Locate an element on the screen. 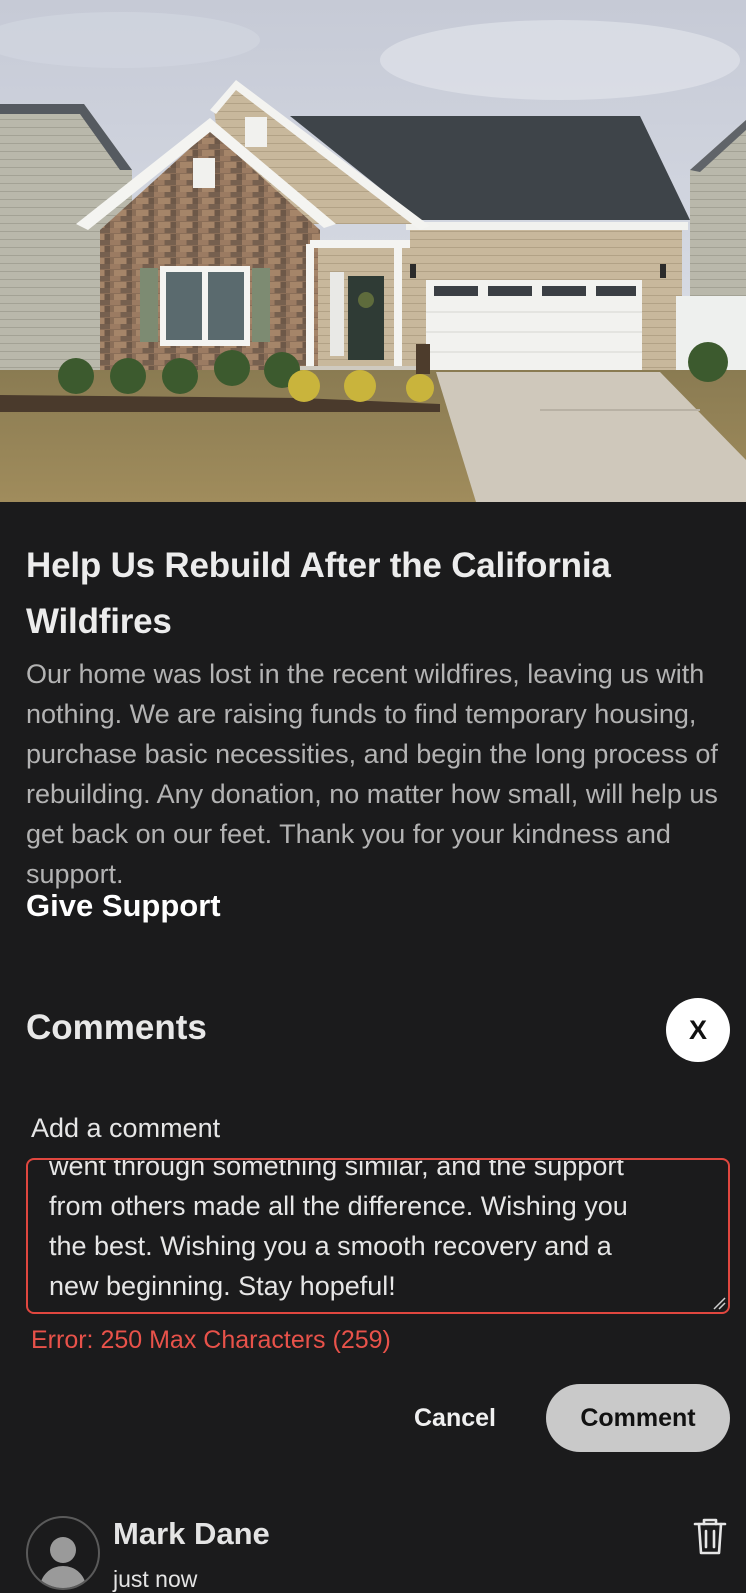 The image size is (746, 1593). give-support-link: Give Support is located at coordinates (123, 906).